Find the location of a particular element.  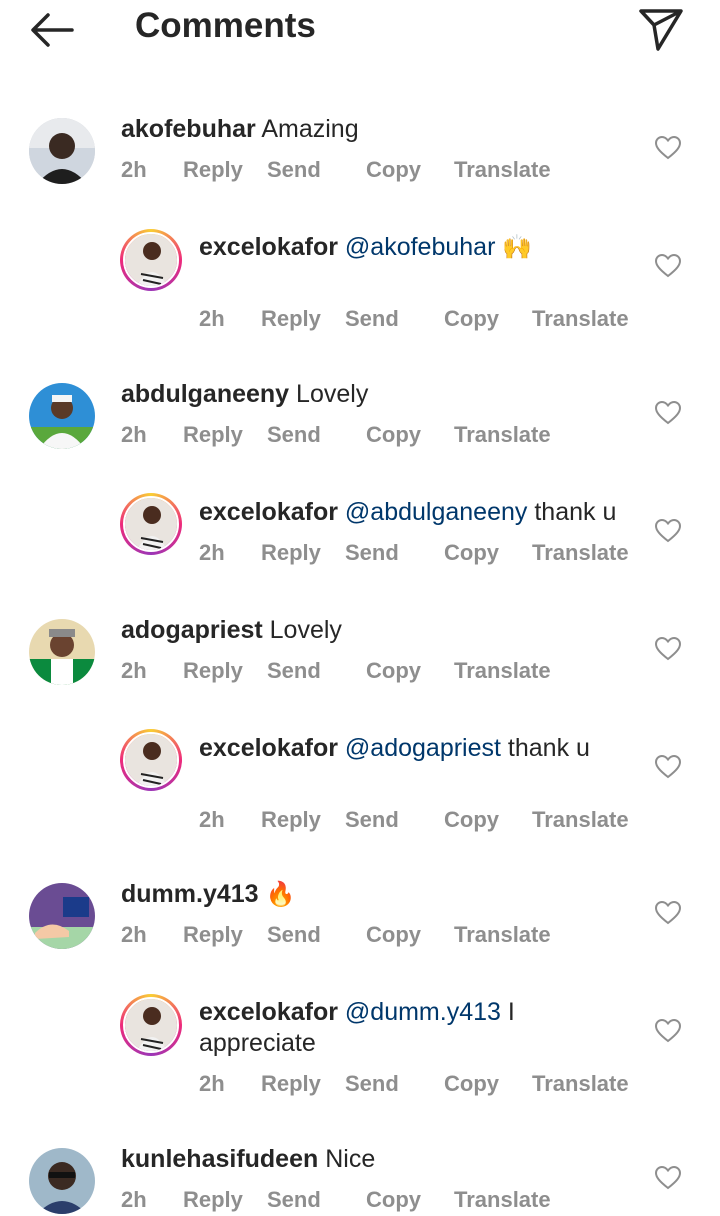

comment-text: dumm.y413 🔥 is located at coordinates (371, 894).